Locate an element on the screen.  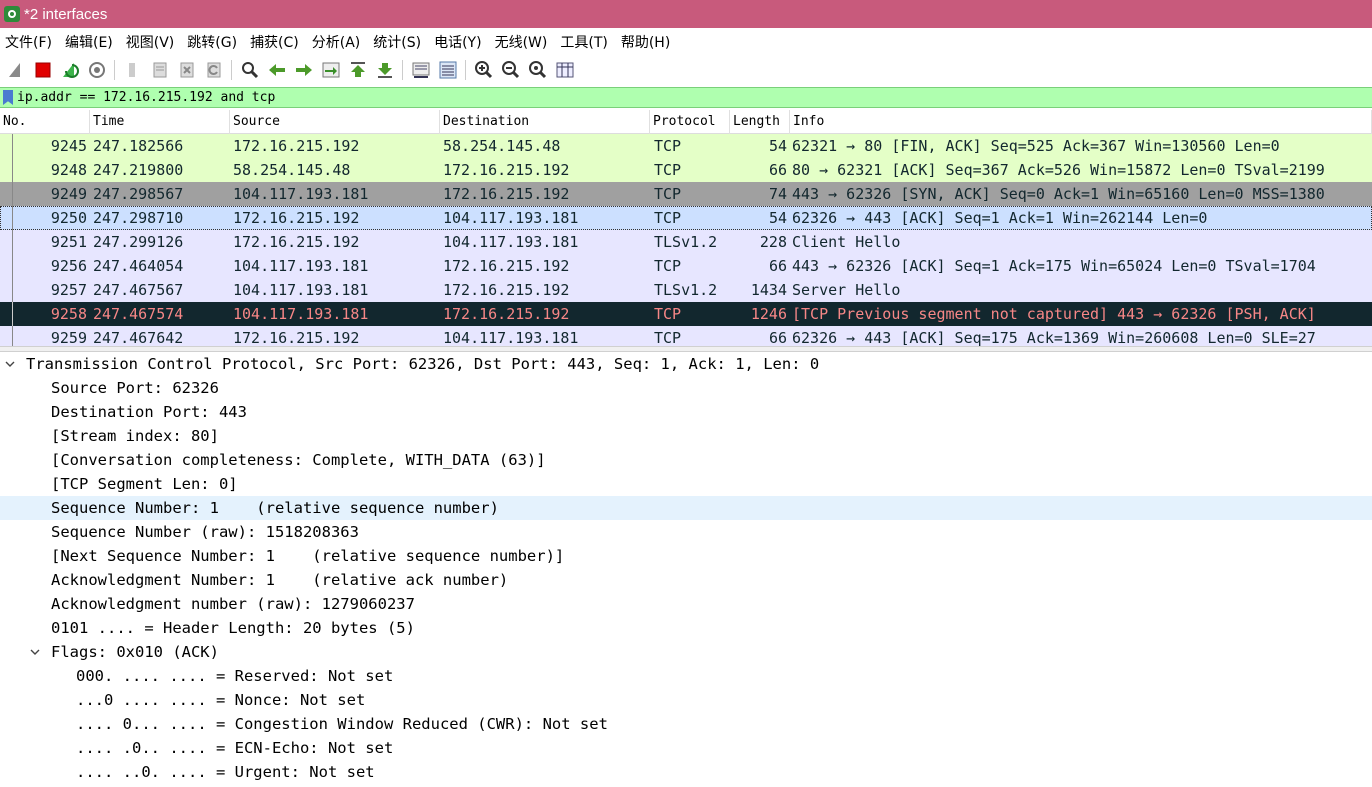
detail-tree-item: Destination Port: 443 is located at coordinates (686, 412).